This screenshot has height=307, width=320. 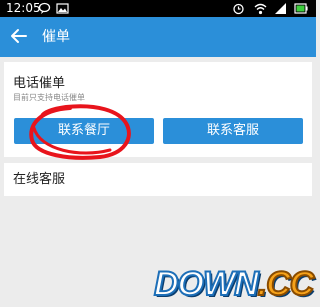 I want to click on status-bar: 12:05, so click(x=158, y=8).